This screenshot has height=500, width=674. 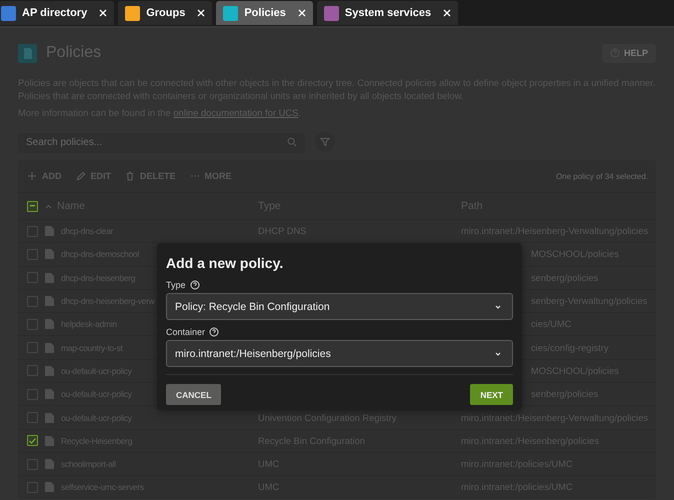 I want to click on dash-icon, so click(x=32, y=206).